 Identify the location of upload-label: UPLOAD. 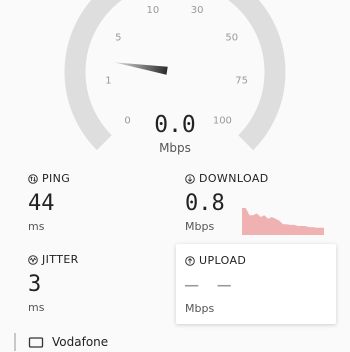
(223, 260).